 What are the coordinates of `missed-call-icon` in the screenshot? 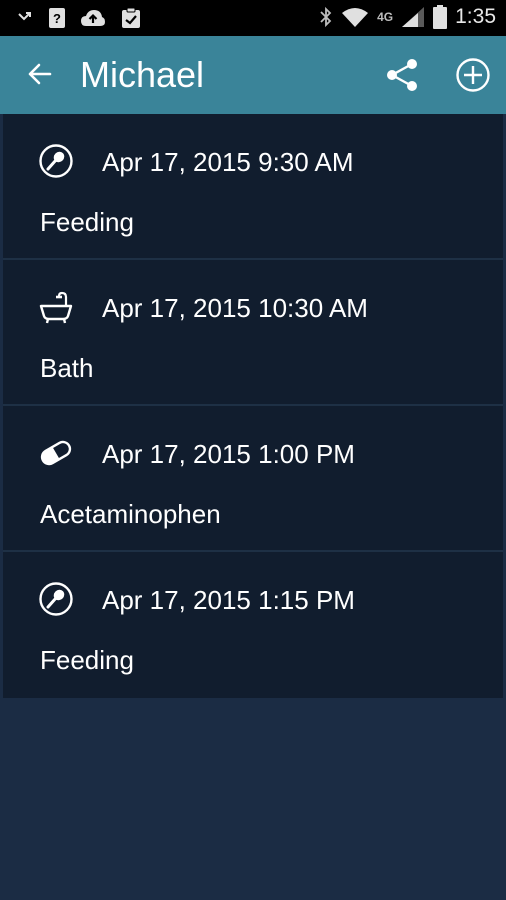 It's located at (24, 16).